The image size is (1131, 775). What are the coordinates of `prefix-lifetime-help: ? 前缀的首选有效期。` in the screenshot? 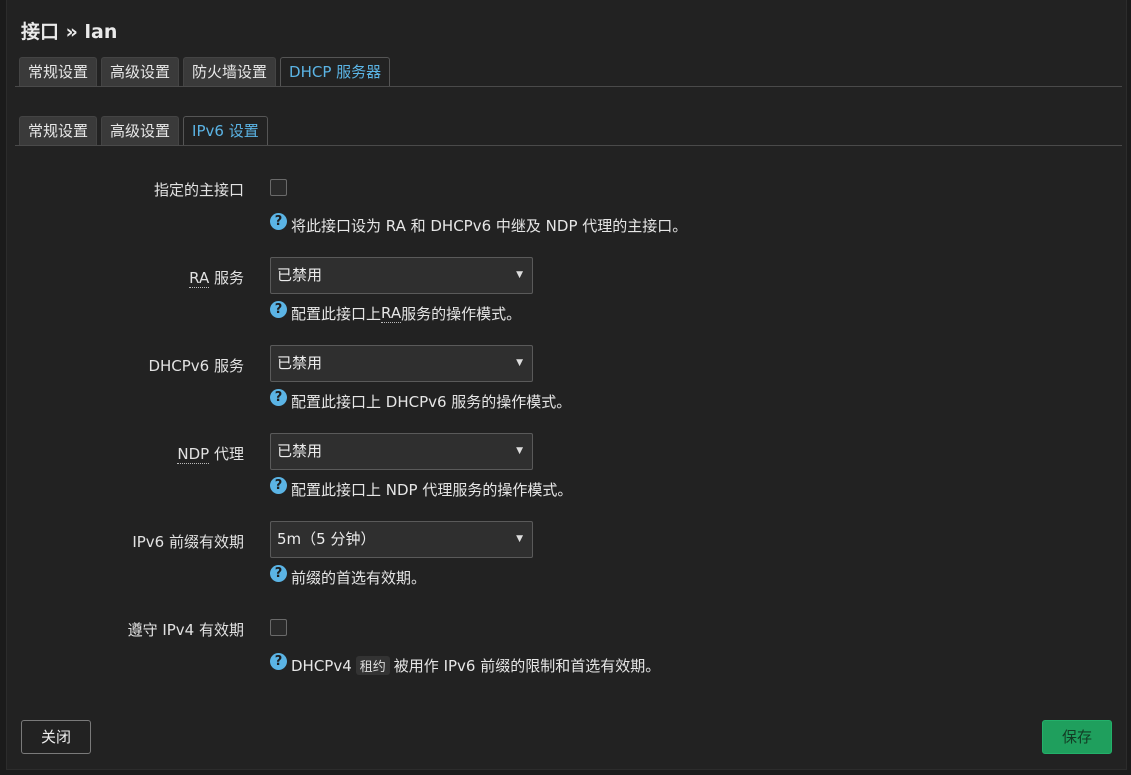 It's located at (348, 576).